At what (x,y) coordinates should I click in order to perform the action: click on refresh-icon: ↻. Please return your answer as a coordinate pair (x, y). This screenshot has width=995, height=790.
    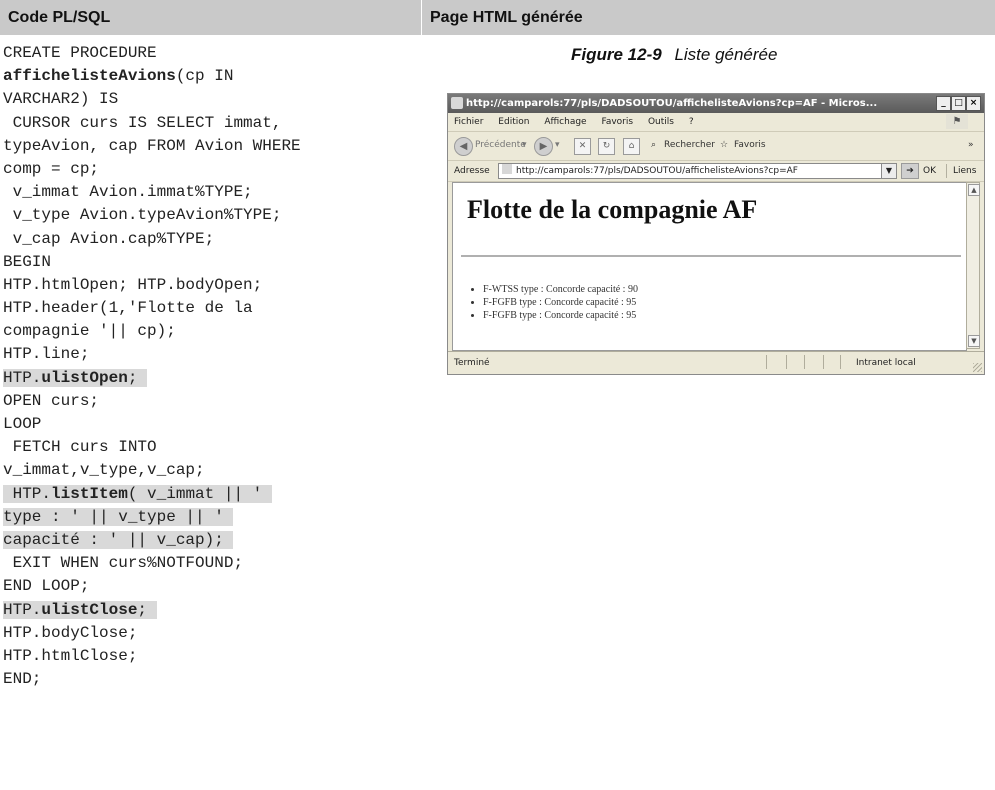
    Looking at the image, I should click on (606, 146).